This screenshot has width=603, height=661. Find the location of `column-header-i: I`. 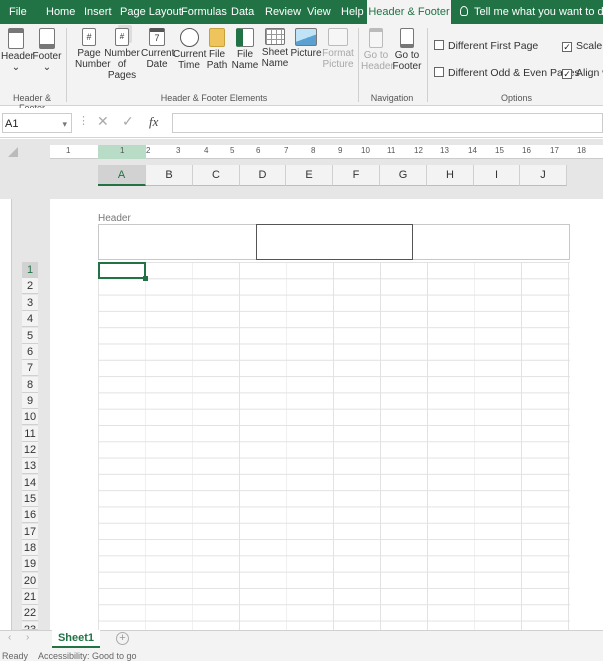

column-header-i: I is located at coordinates (497, 175).